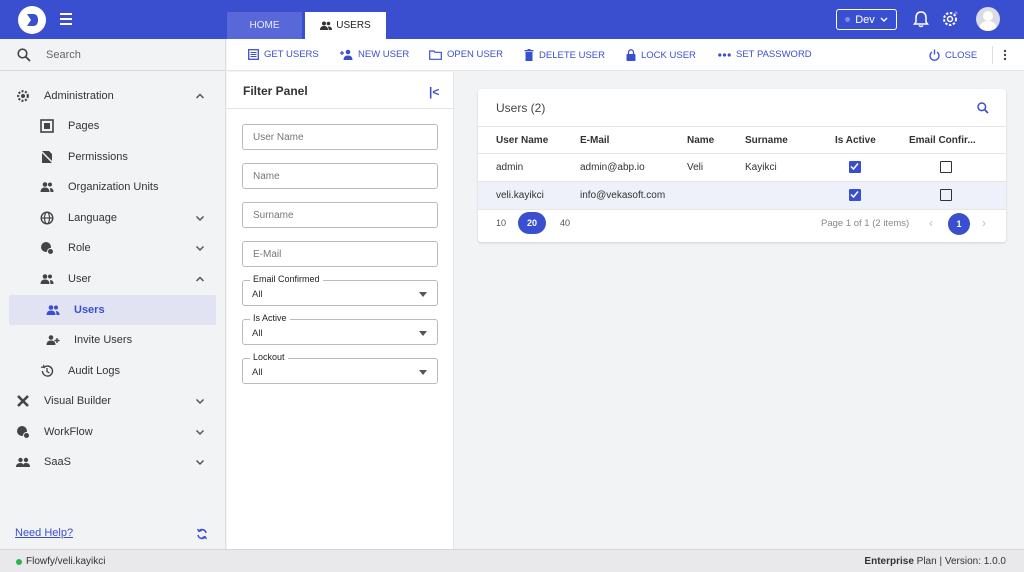 This screenshot has height=572, width=1024. I want to click on sidebar-item-administration: Administration, so click(113, 96).